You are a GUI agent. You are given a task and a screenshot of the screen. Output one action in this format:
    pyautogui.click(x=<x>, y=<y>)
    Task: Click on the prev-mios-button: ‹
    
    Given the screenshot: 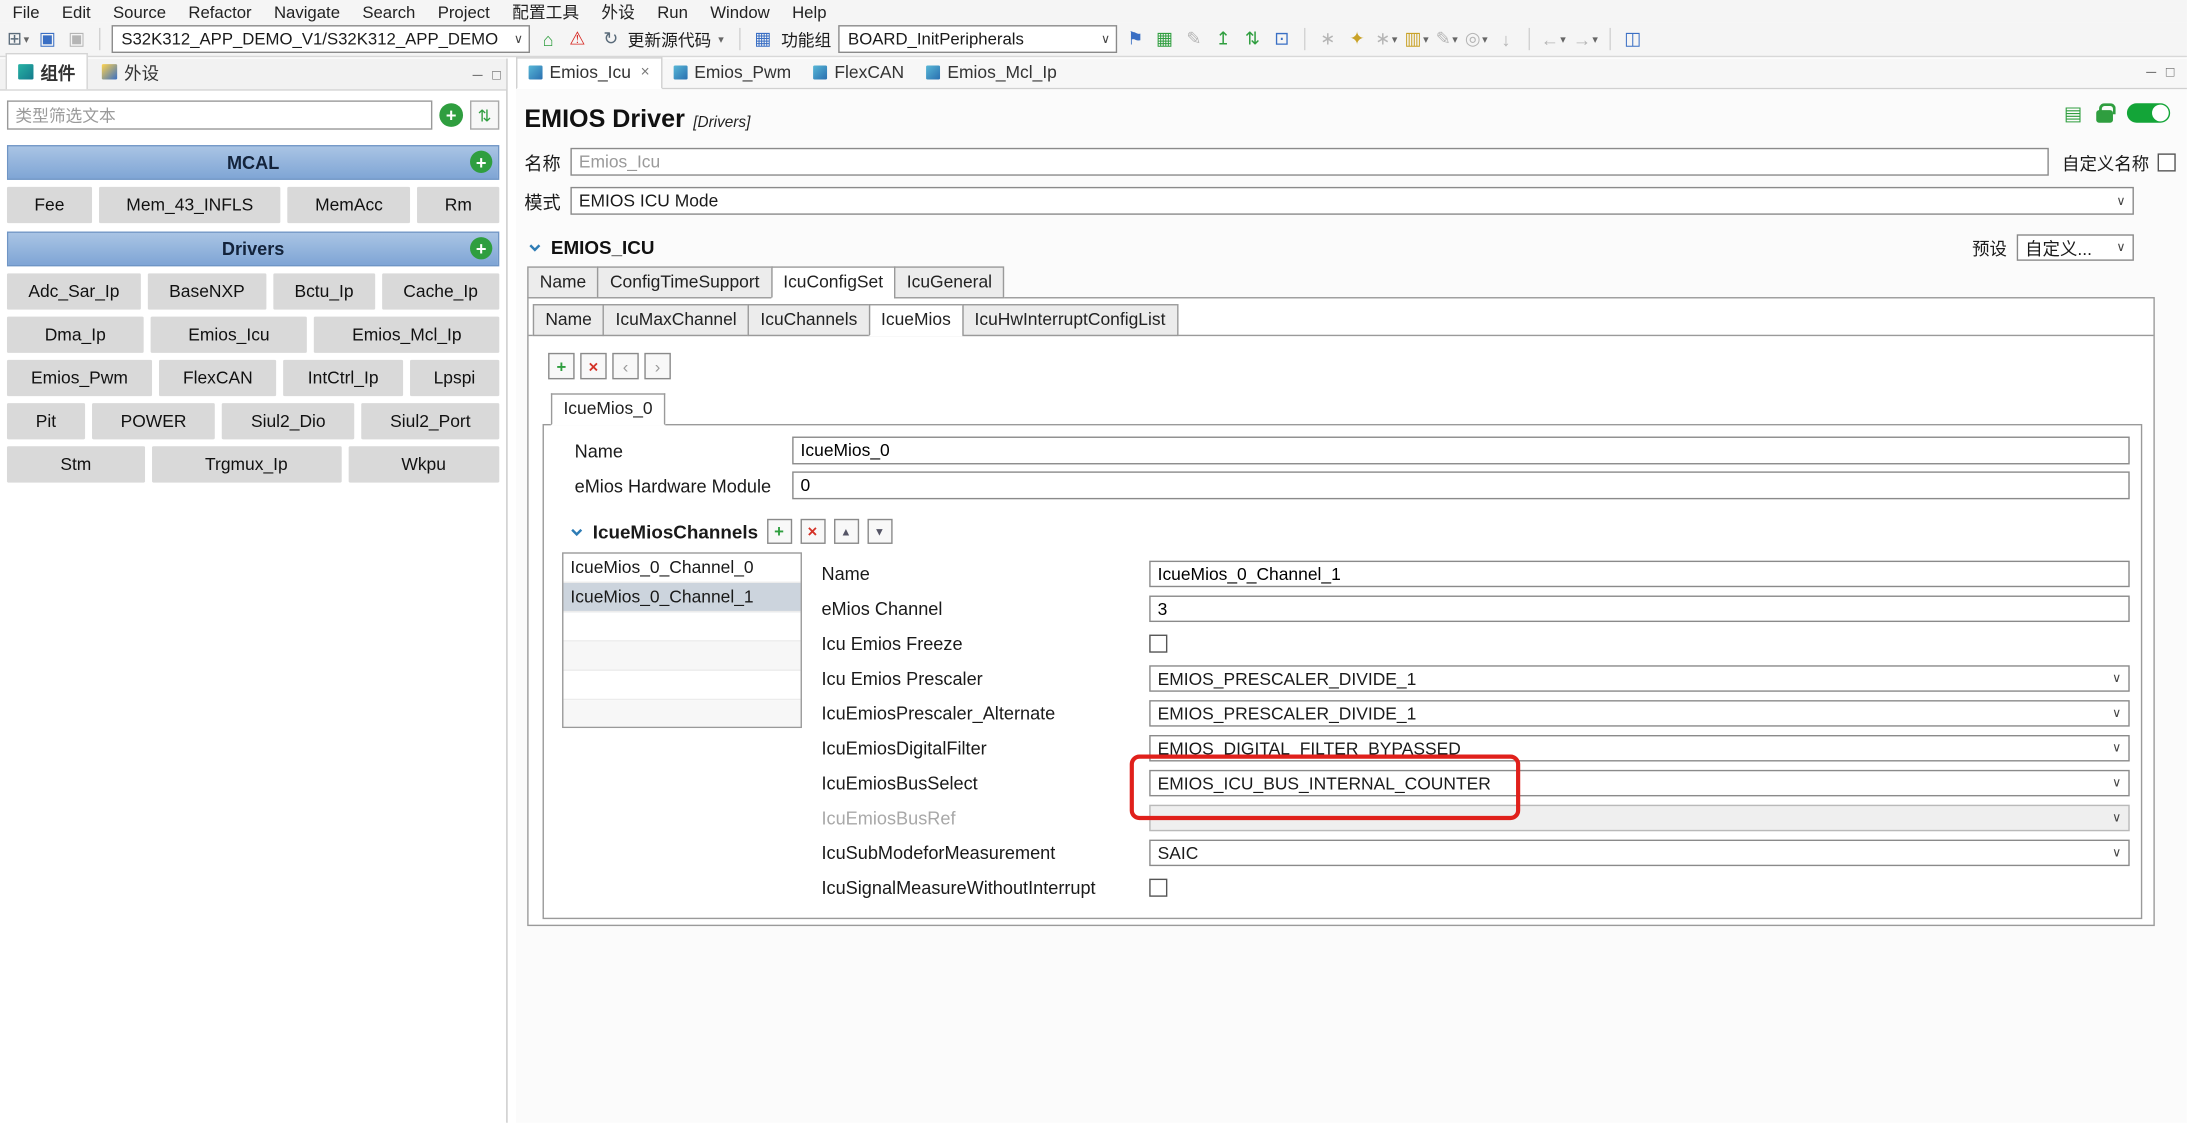 What is the action you would take?
    pyautogui.click(x=625, y=366)
    